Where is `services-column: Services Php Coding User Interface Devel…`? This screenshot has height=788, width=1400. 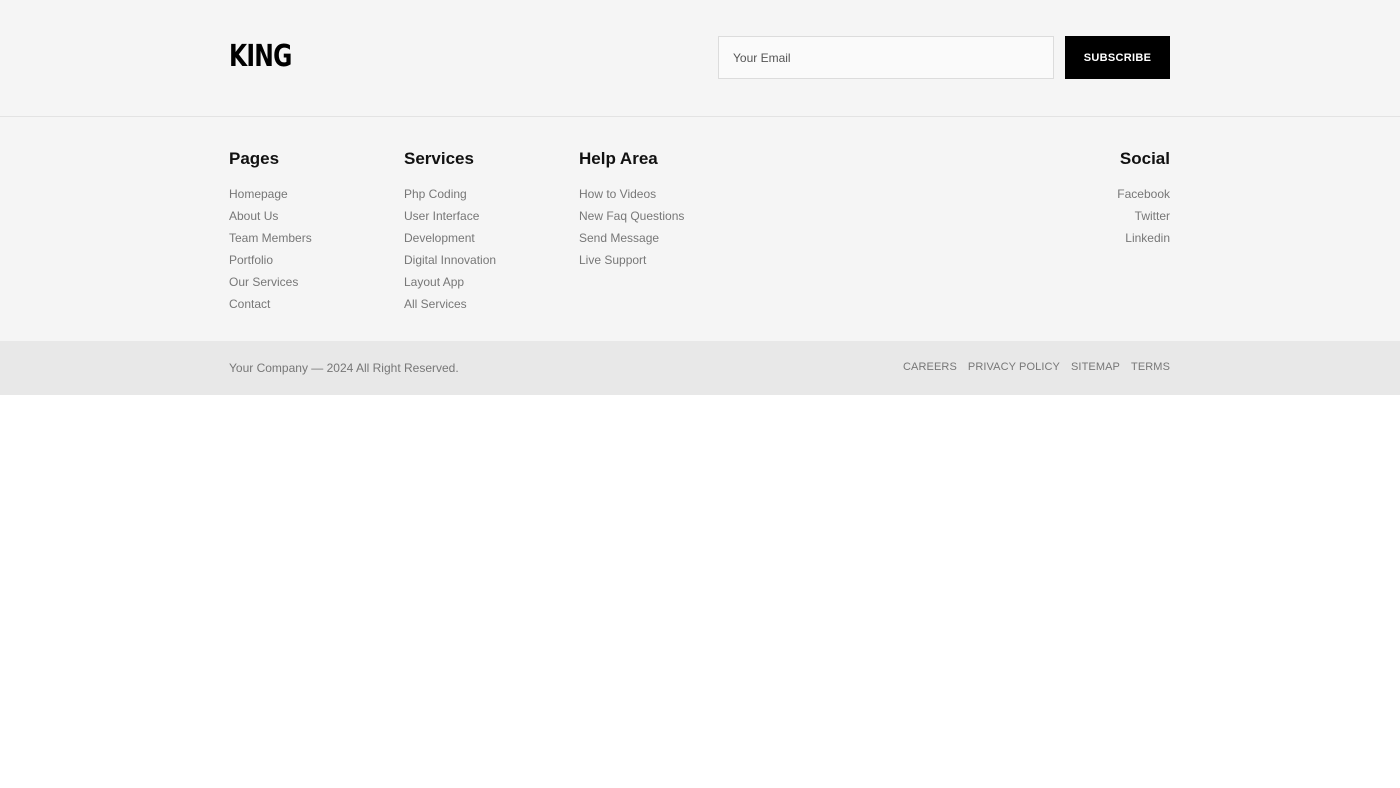 services-column: Services Php Coding User Interface Devel… is located at coordinates (450, 231).